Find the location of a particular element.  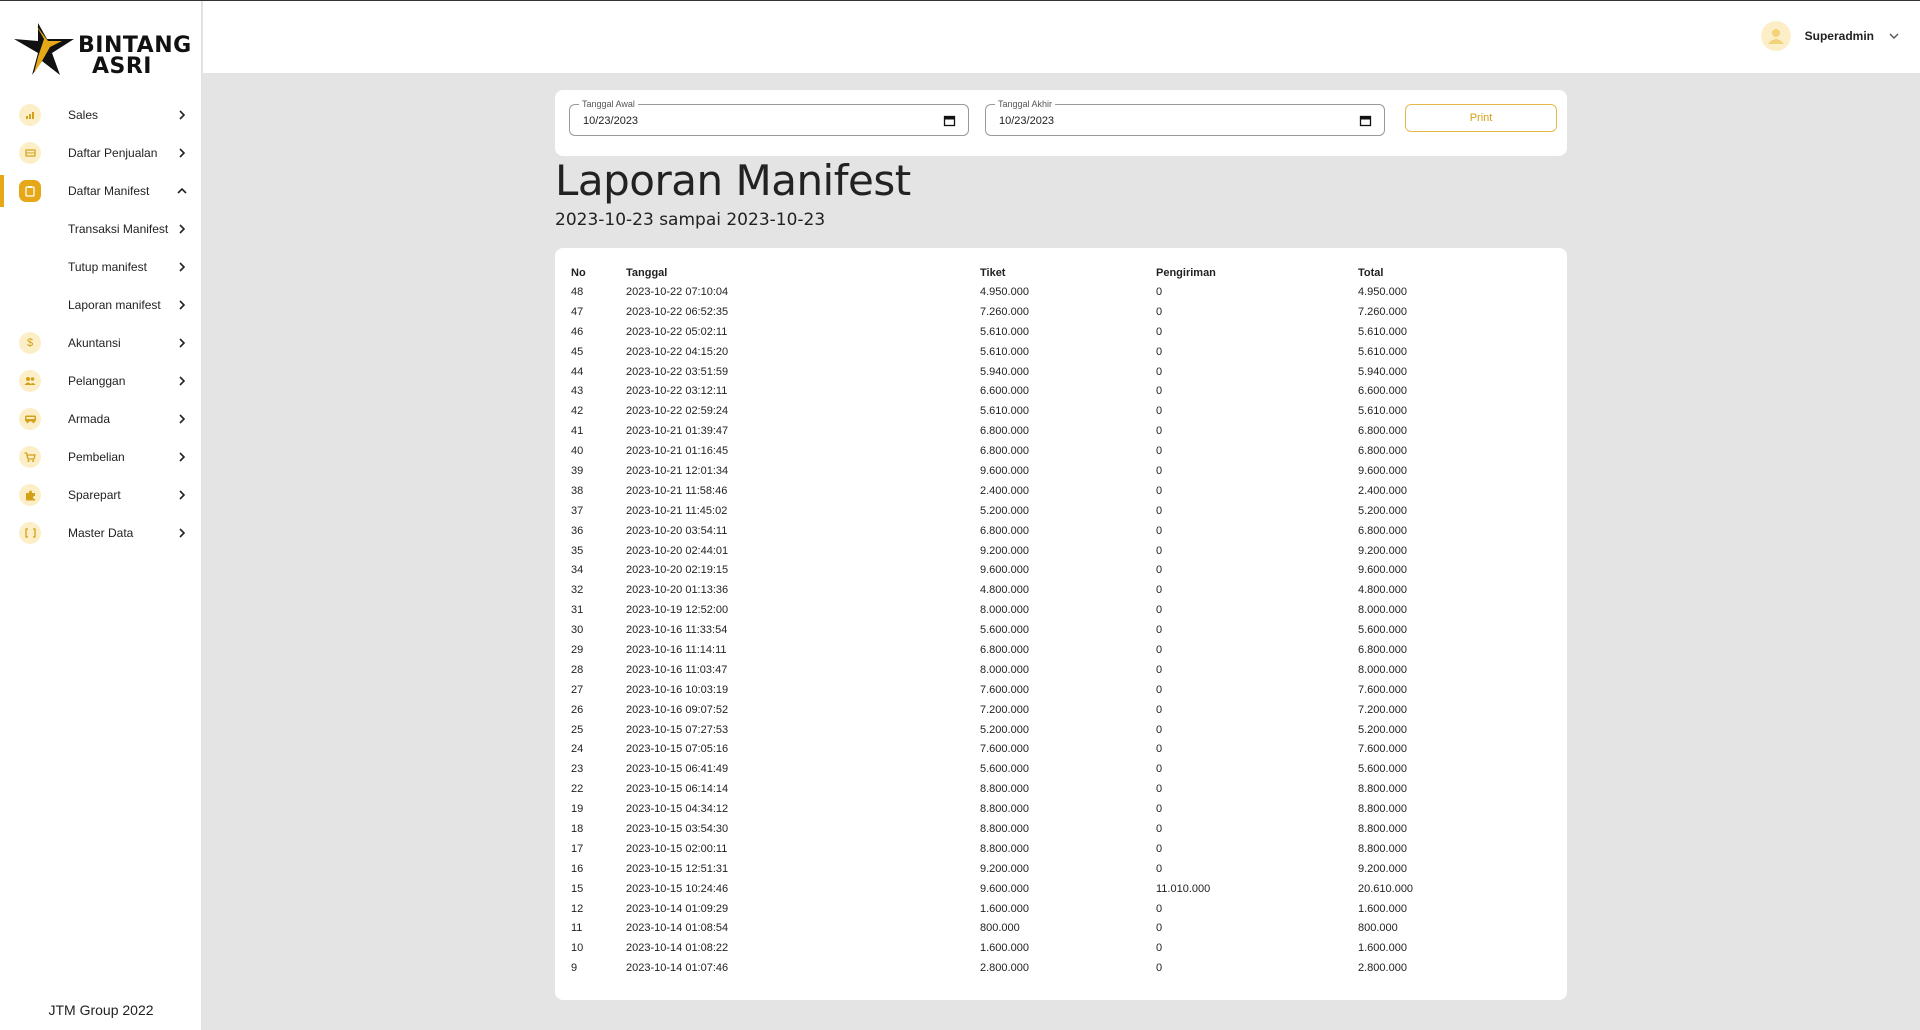

sidebar-subitem-laporan-manifest: Laporan manifest is located at coordinates (101, 305).